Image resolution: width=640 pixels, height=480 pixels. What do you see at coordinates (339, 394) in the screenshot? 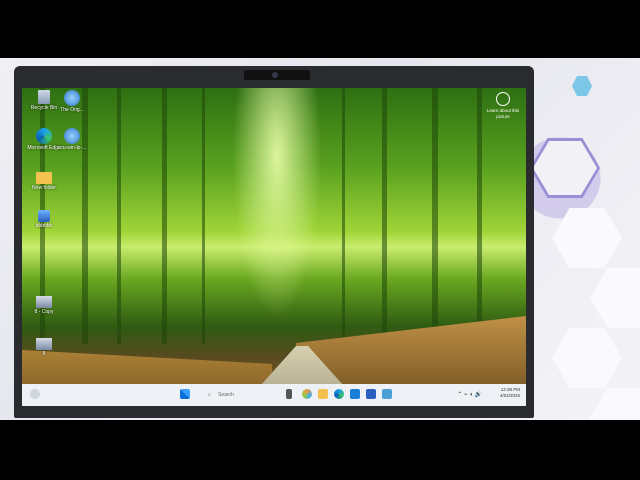
I see `edge-taskbar-icon` at bounding box center [339, 394].